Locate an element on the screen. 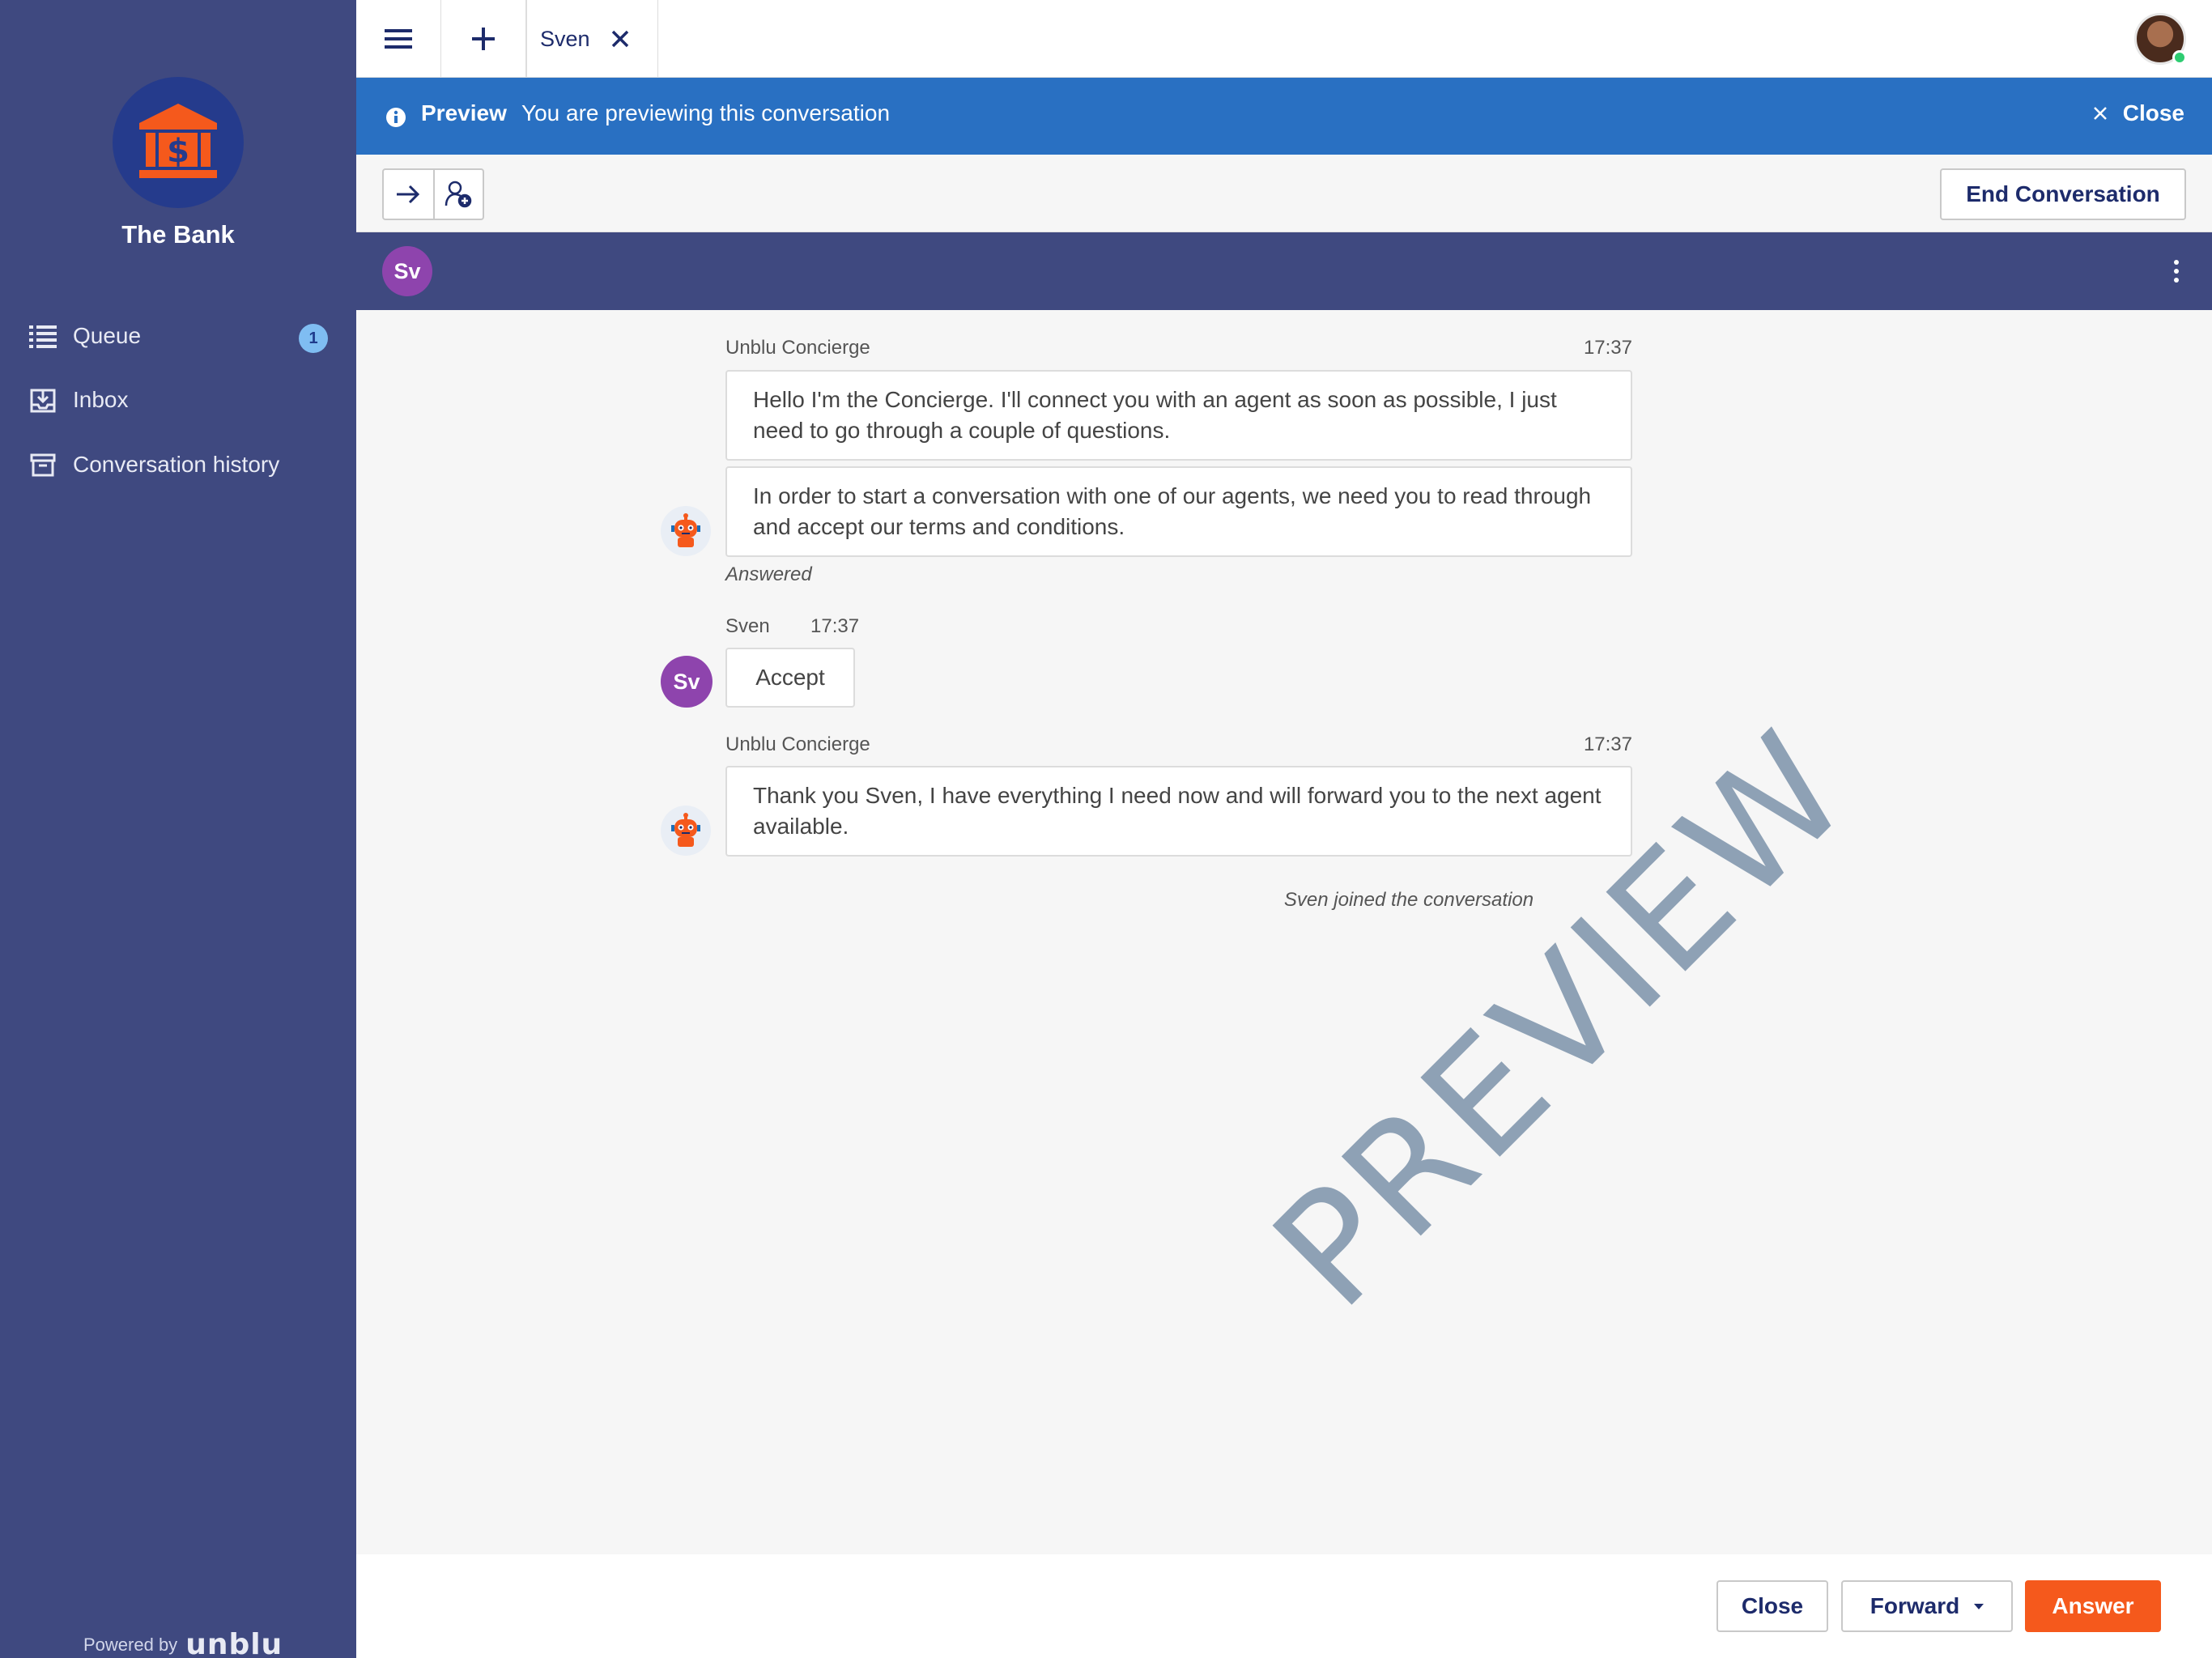 Image resolution: width=2212 pixels, height=1658 pixels. message-sender: Sven is located at coordinates (748, 626).